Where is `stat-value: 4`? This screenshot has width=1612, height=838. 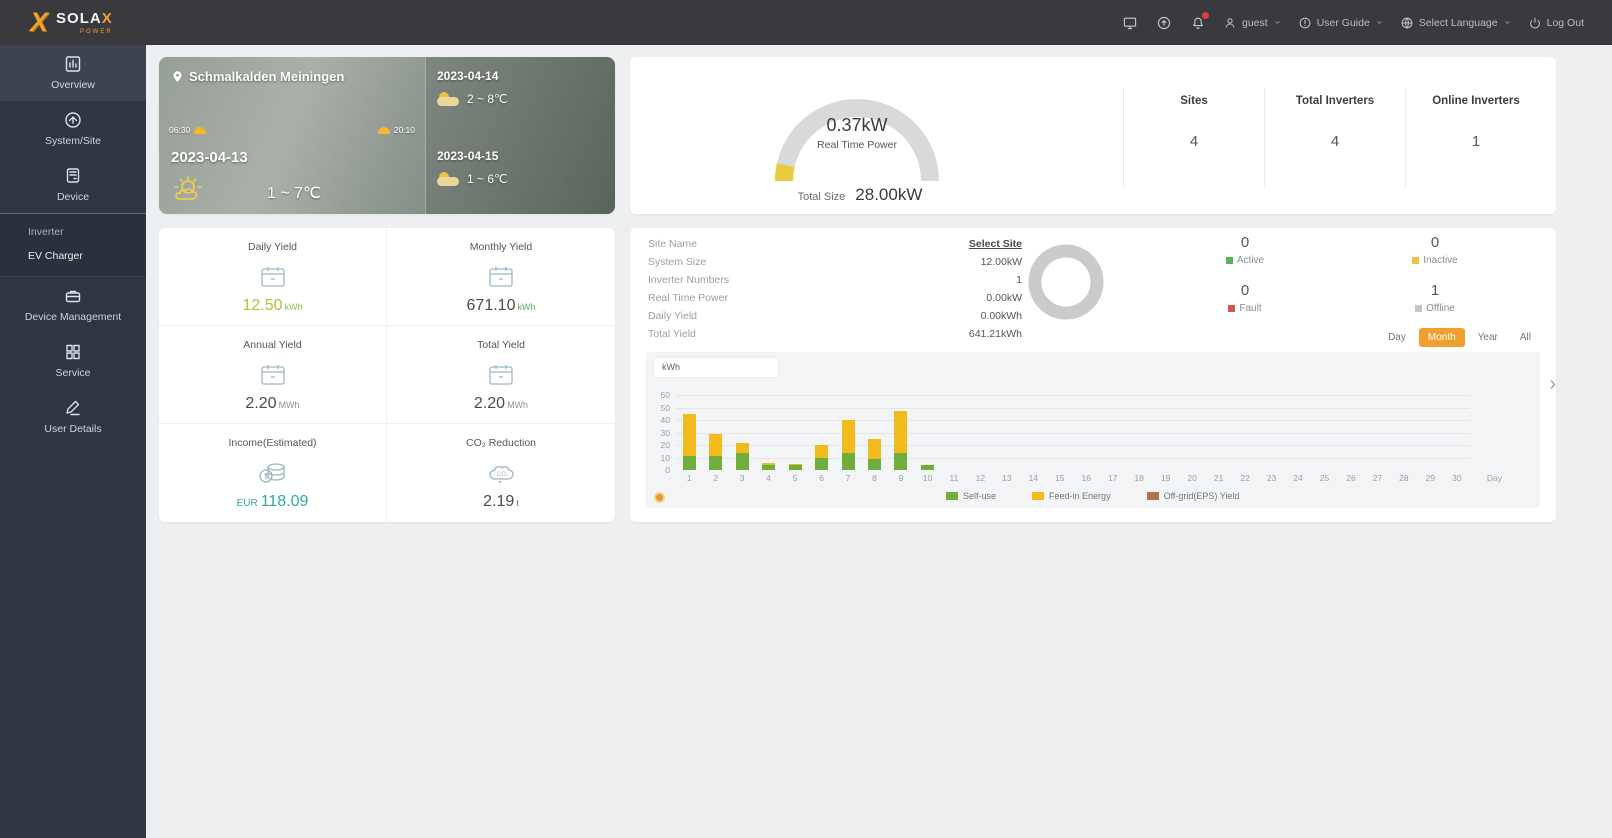
stat-value: 4 is located at coordinates (1335, 141).